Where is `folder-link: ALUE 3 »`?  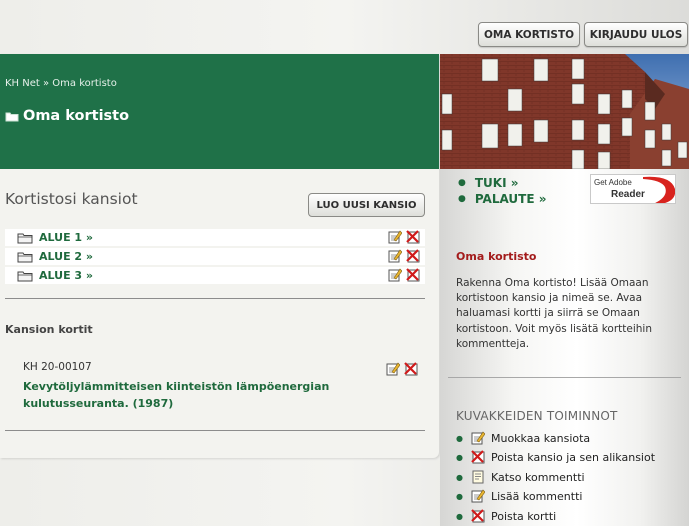 folder-link: ALUE 3 » is located at coordinates (66, 275).